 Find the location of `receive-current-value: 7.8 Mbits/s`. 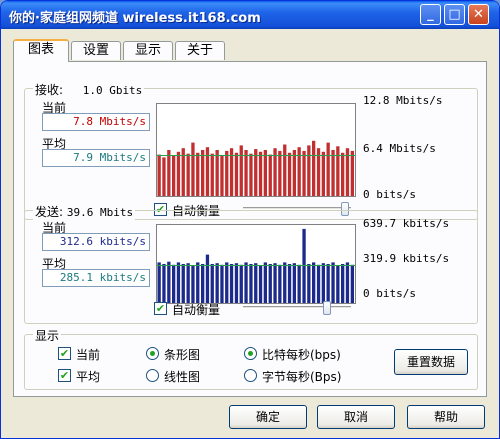

receive-current-value: 7.8 Mbits/s is located at coordinates (96, 122).